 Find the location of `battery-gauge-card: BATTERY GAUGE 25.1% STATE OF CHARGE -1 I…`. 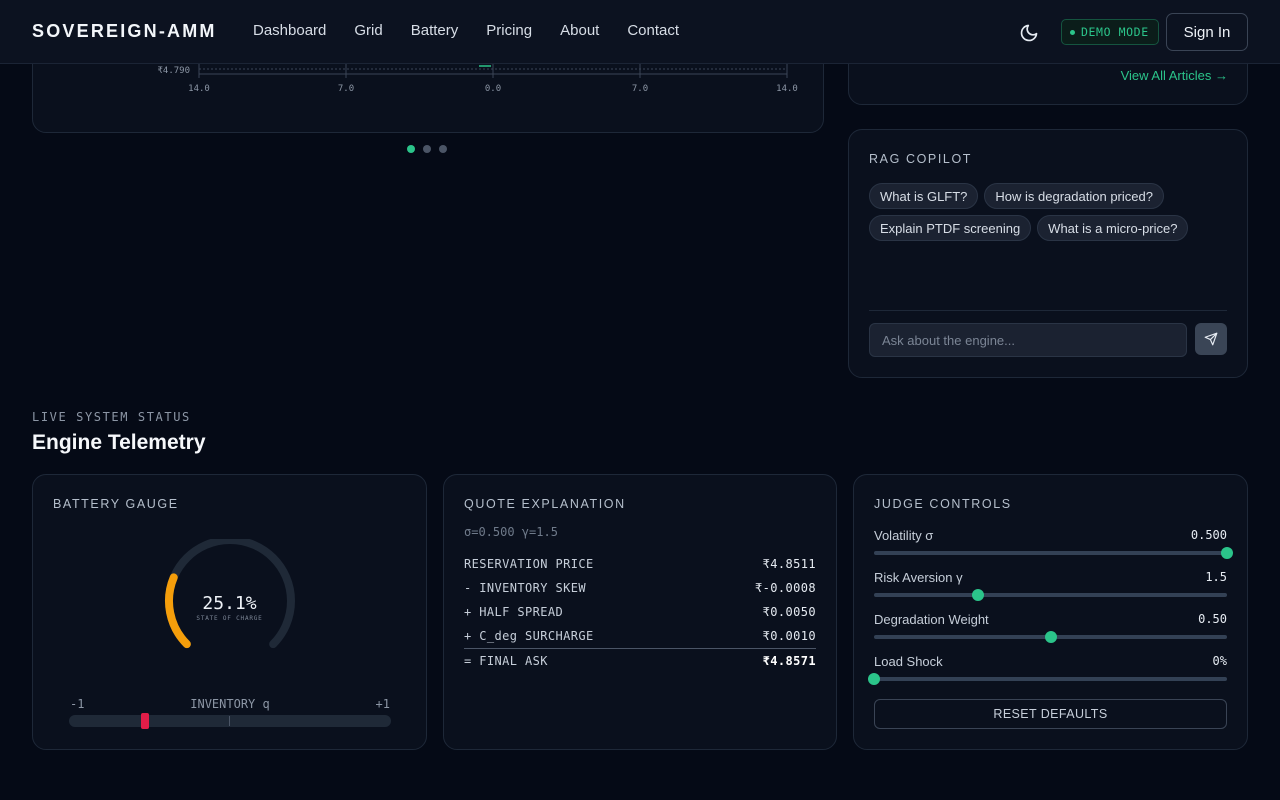

battery-gauge-card: BATTERY GAUGE 25.1% STATE OF CHARGE -1 I… is located at coordinates (229, 612).